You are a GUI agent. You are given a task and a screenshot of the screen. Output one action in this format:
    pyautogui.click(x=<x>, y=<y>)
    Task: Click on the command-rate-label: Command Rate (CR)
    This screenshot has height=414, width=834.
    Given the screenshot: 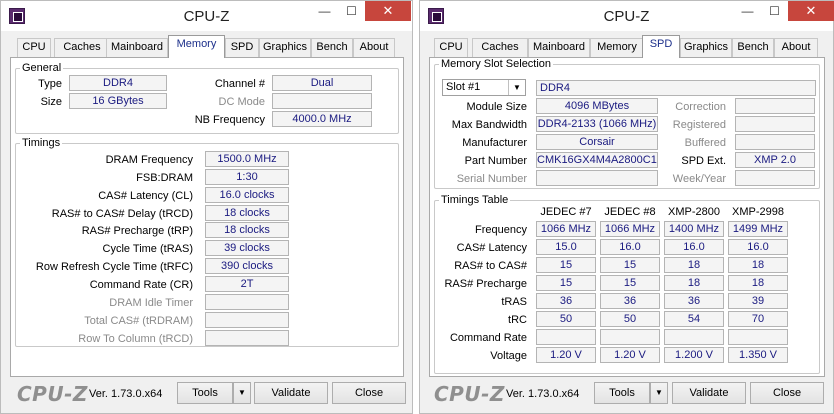 What is the action you would take?
    pyautogui.click(x=141, y=285)
    